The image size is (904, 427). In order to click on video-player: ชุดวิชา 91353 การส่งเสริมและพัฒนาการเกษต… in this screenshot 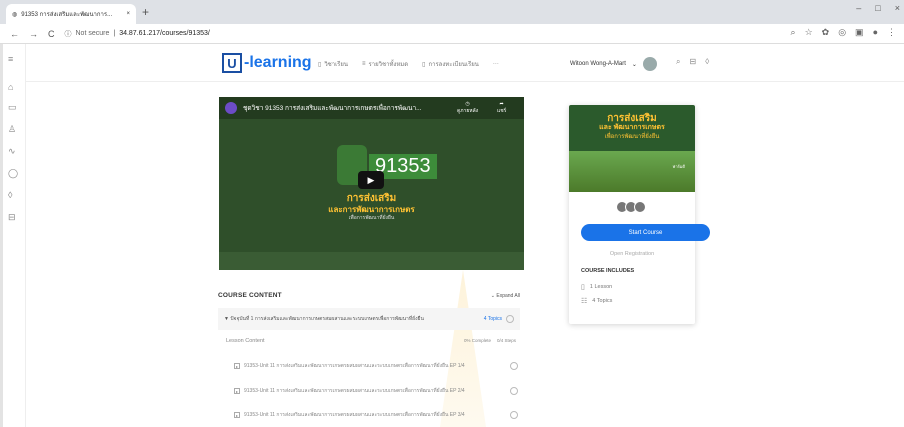, I will do `click(371, 183)`.